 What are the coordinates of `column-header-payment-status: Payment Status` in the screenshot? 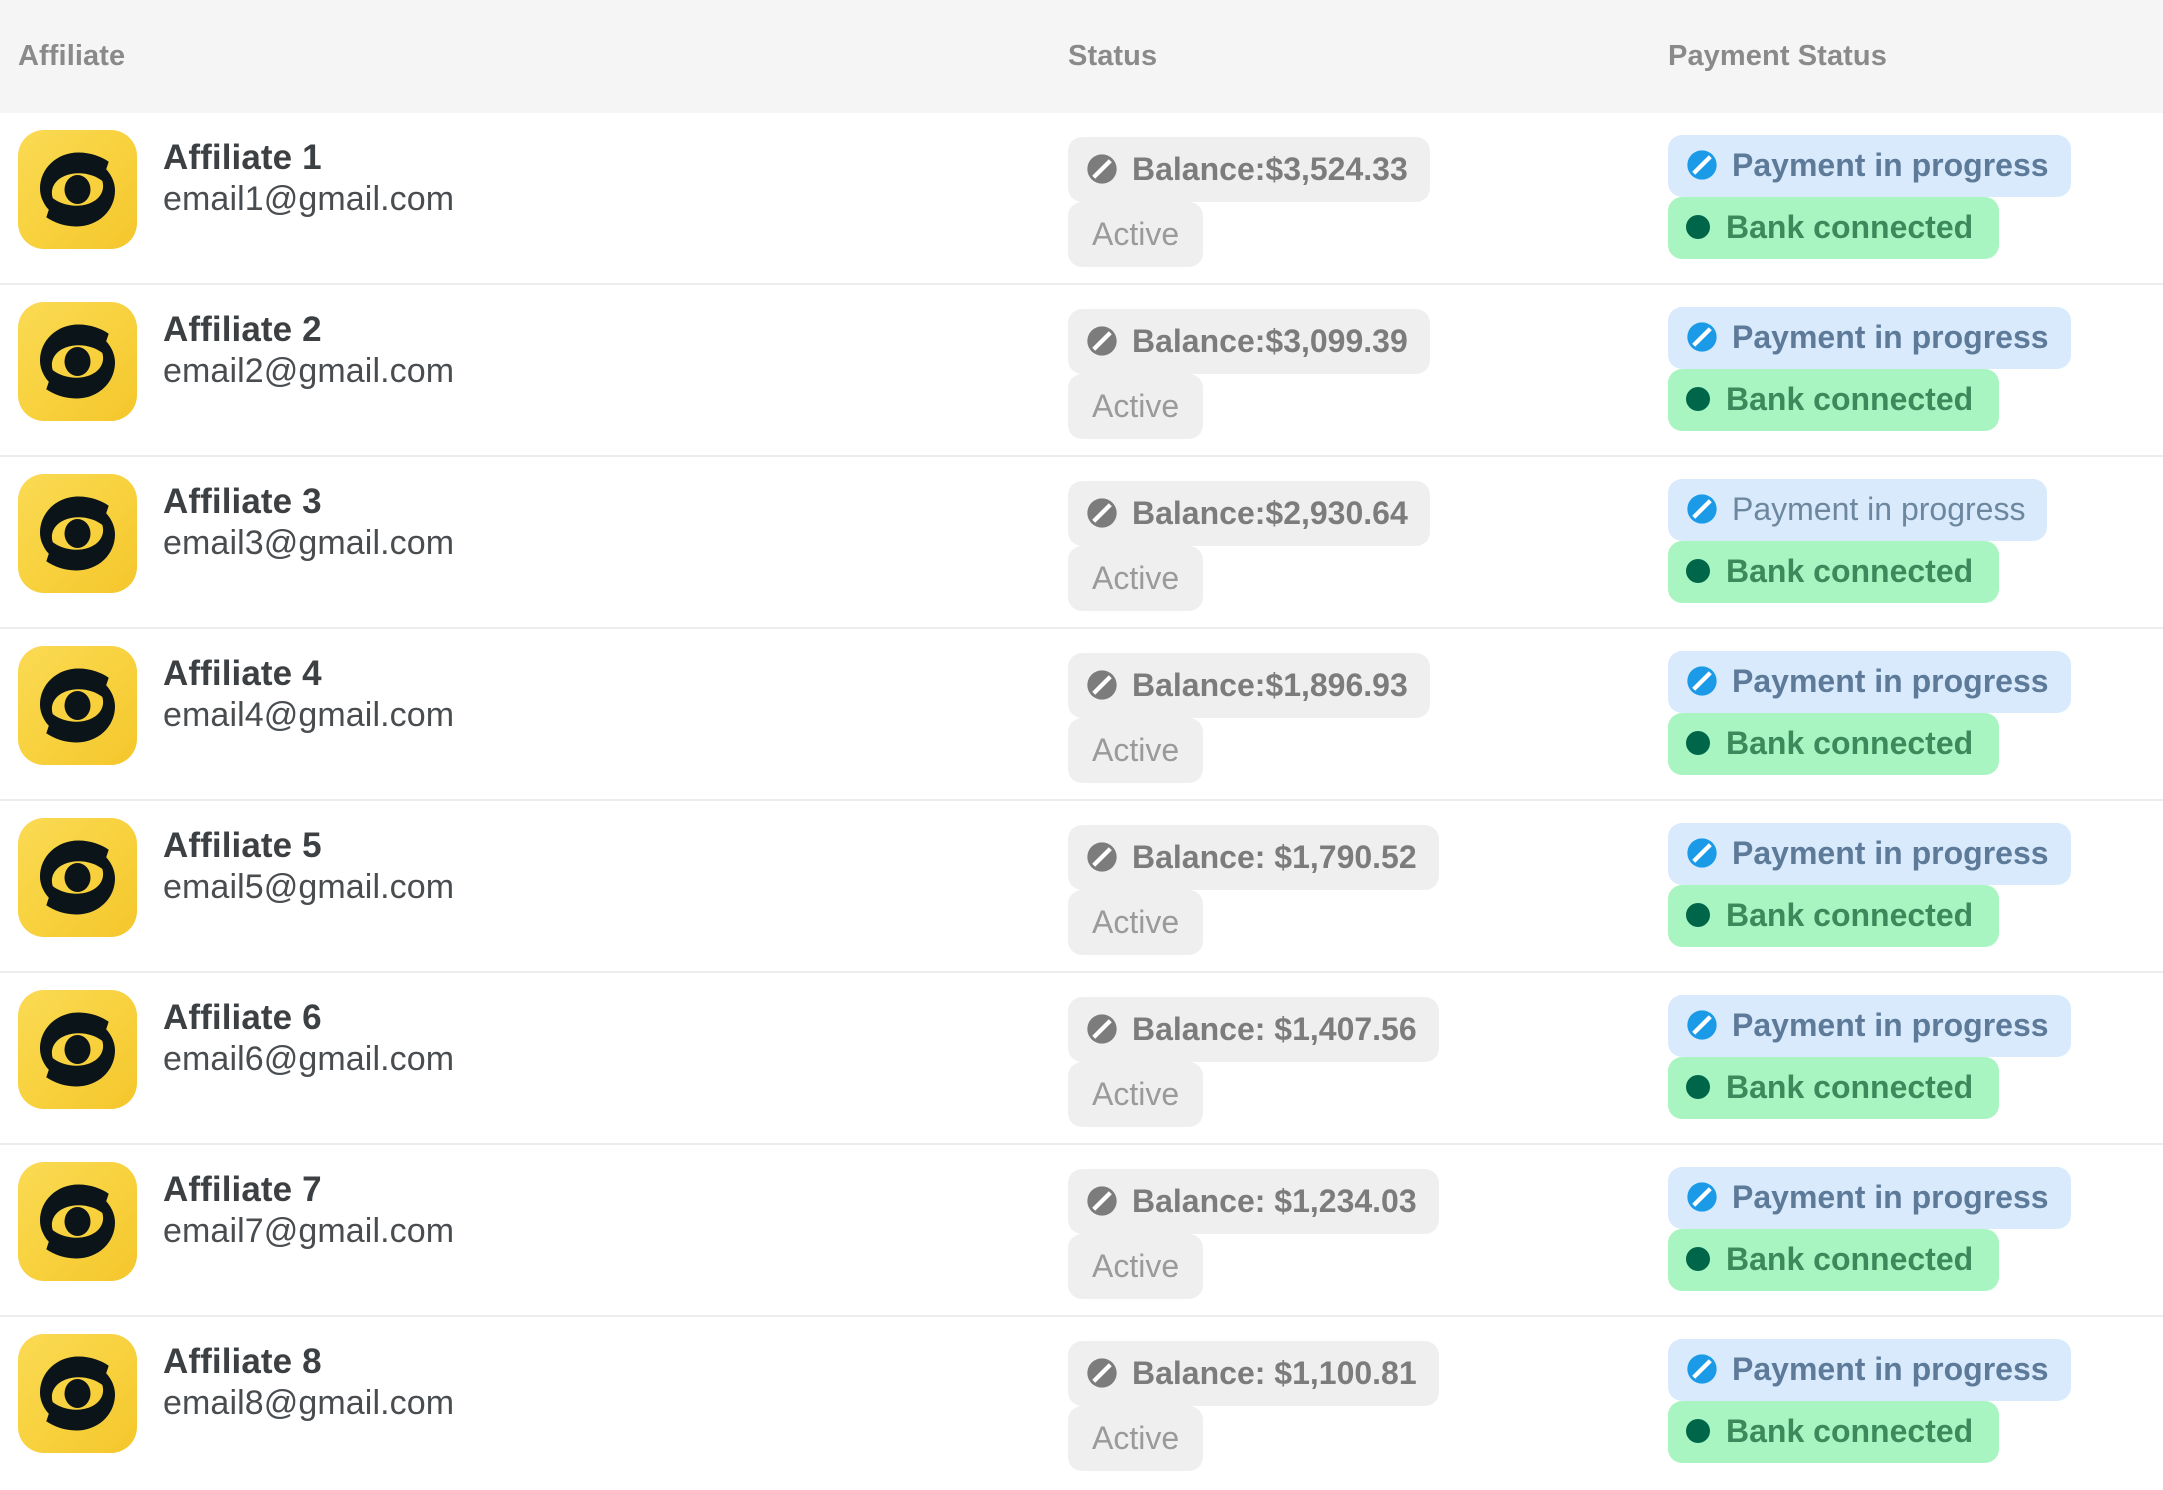 It's located at (1777, 56).